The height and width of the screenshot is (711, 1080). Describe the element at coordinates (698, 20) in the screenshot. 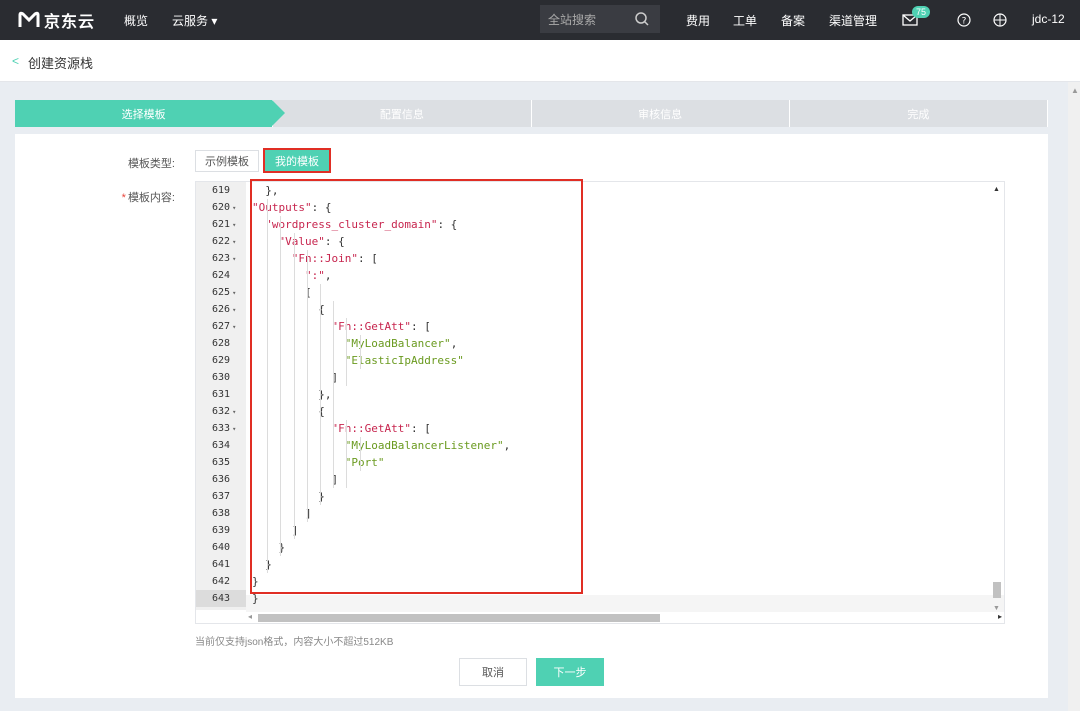

I see `nav-billing: 费用` at that location.